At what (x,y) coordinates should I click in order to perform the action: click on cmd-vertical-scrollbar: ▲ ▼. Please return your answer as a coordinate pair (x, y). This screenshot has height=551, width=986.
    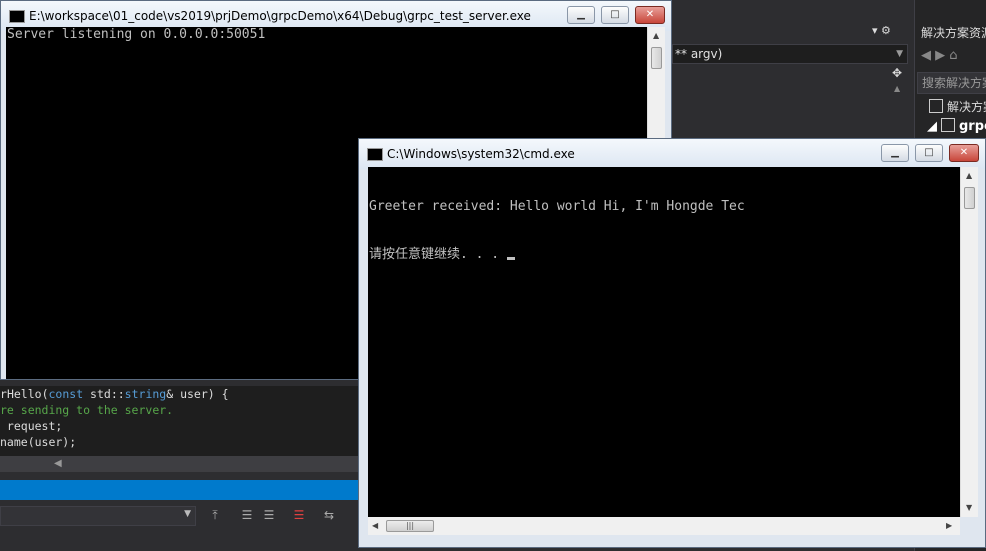
    Looking at the image, I should click on (969, 342).